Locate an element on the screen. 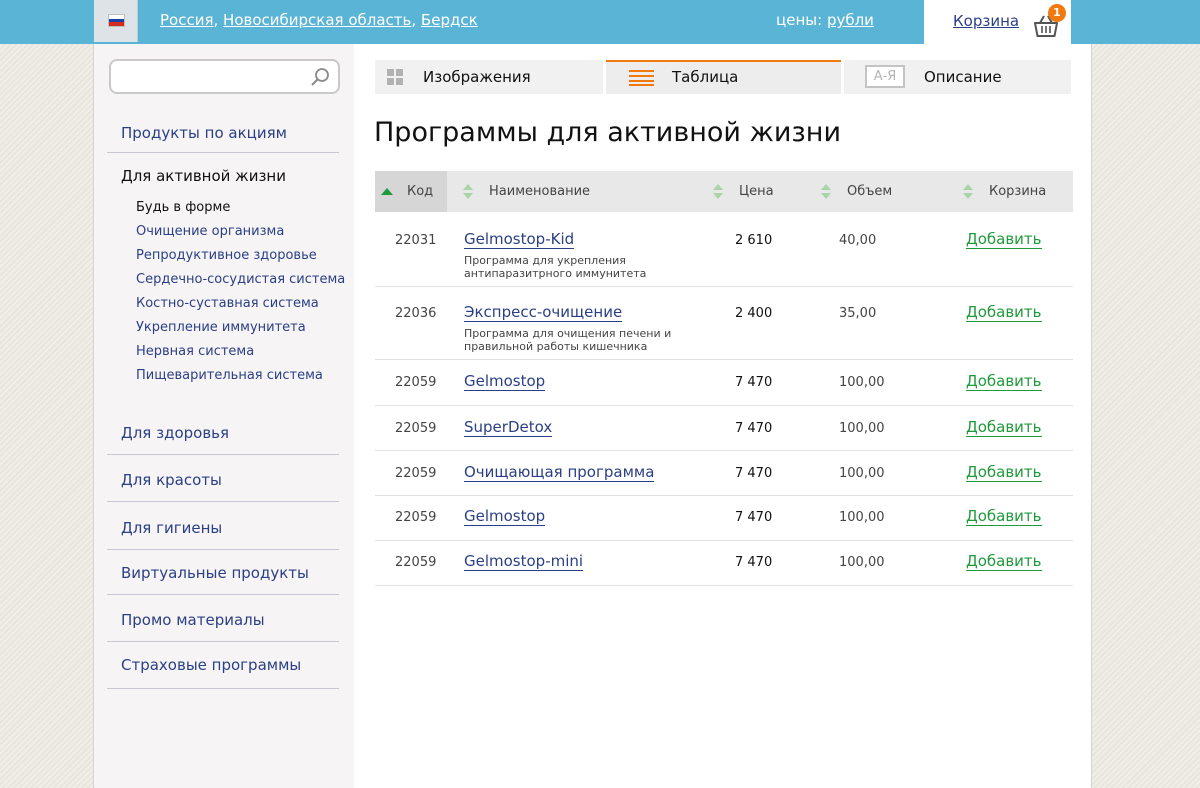 This screenshot has width=1200, height=788. sidebar-item-promo-products: Продукты по акциям is located at coordinates (223, 133).